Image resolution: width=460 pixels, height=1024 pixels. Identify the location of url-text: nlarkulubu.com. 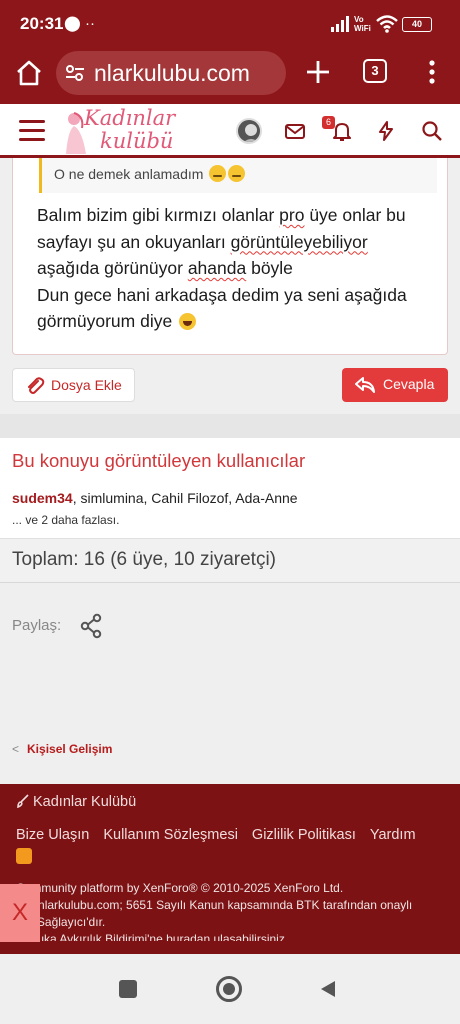
(172, 73).